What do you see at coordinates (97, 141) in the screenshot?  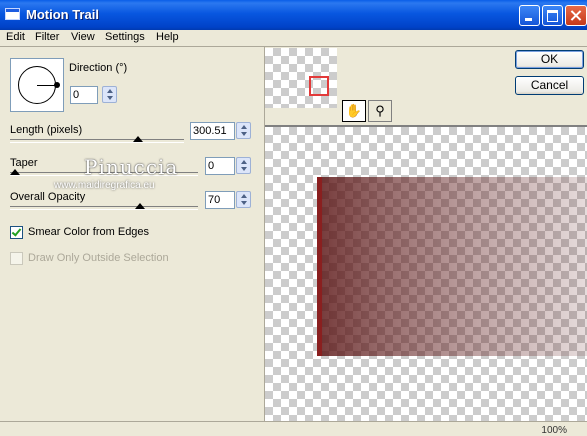 I see `length-slider-track` at bounding box center [97, 141].